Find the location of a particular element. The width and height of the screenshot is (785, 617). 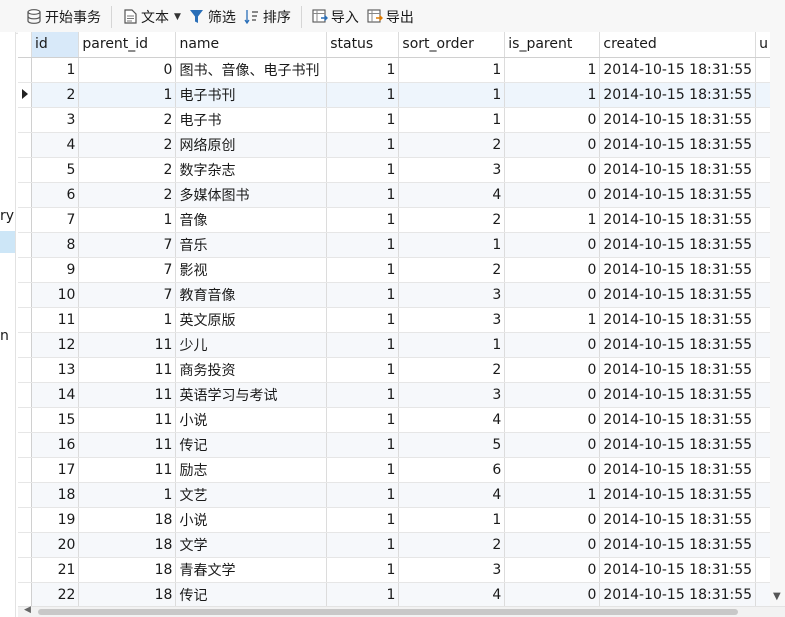

cell-parent-id: 0 is located at coordinates (127, 70).